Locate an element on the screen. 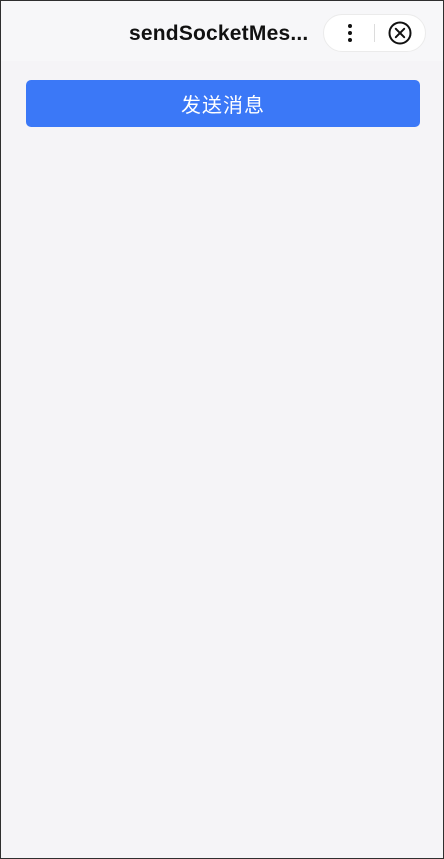 This screenshot has height=859, width=444. more-button is located at coordinates (350, 33).